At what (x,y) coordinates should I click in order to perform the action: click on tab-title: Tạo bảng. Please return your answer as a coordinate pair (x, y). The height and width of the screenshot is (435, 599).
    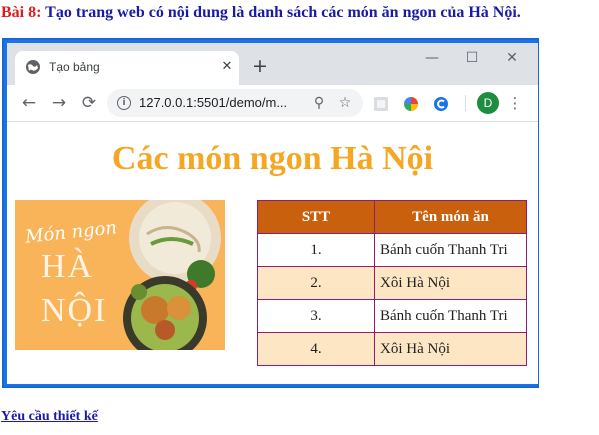
    Looking at the image, I should click on (74, 67).